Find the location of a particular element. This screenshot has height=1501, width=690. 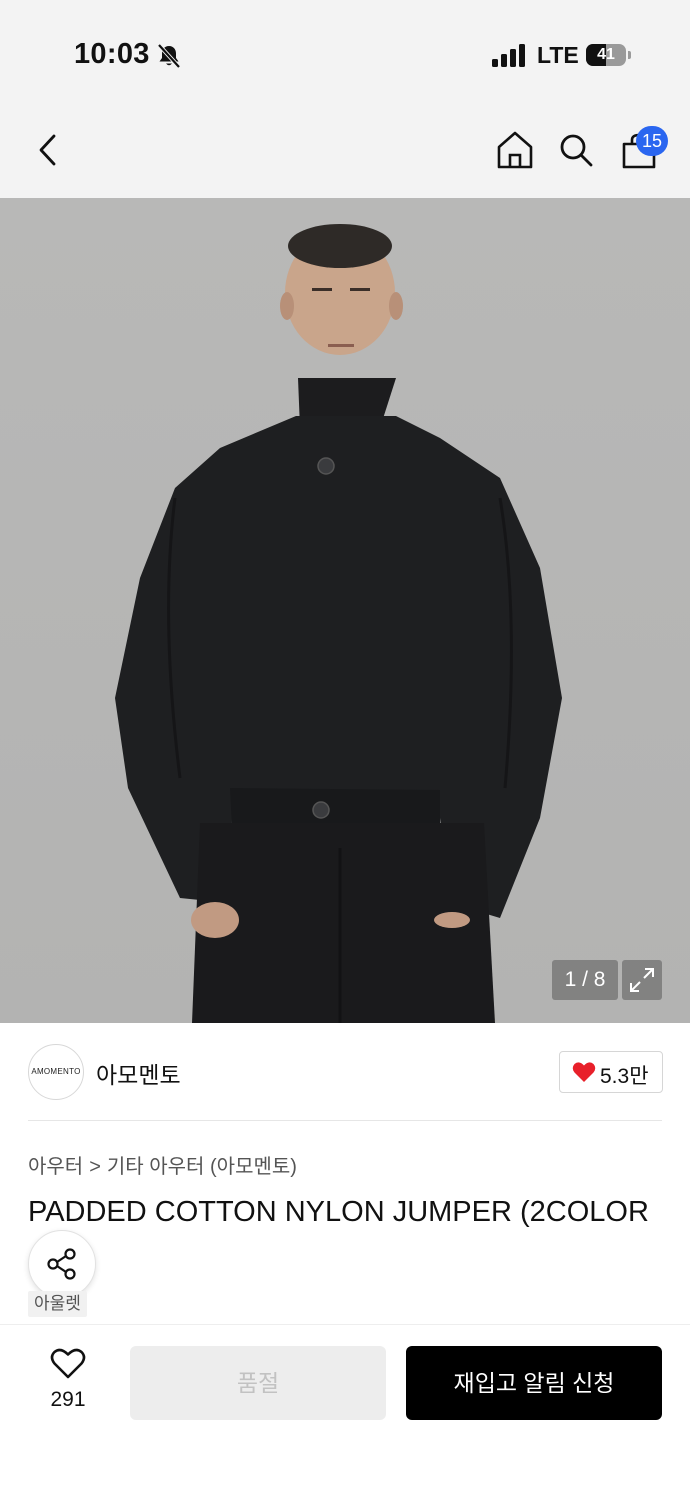

wishlist-heart-icon is located at coordinates (68, 1364).